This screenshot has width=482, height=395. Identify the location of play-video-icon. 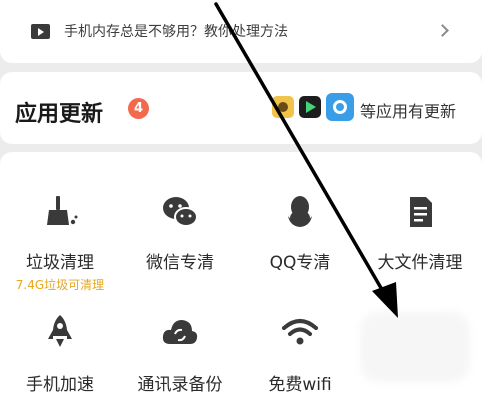
(40, 31).